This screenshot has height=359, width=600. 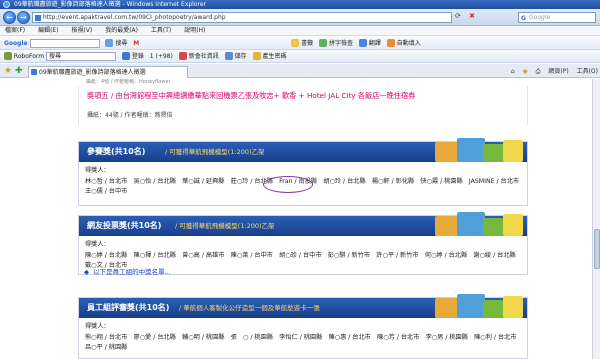 I want to click on autofill-button: 自動填入, so click(x=403, y=43).